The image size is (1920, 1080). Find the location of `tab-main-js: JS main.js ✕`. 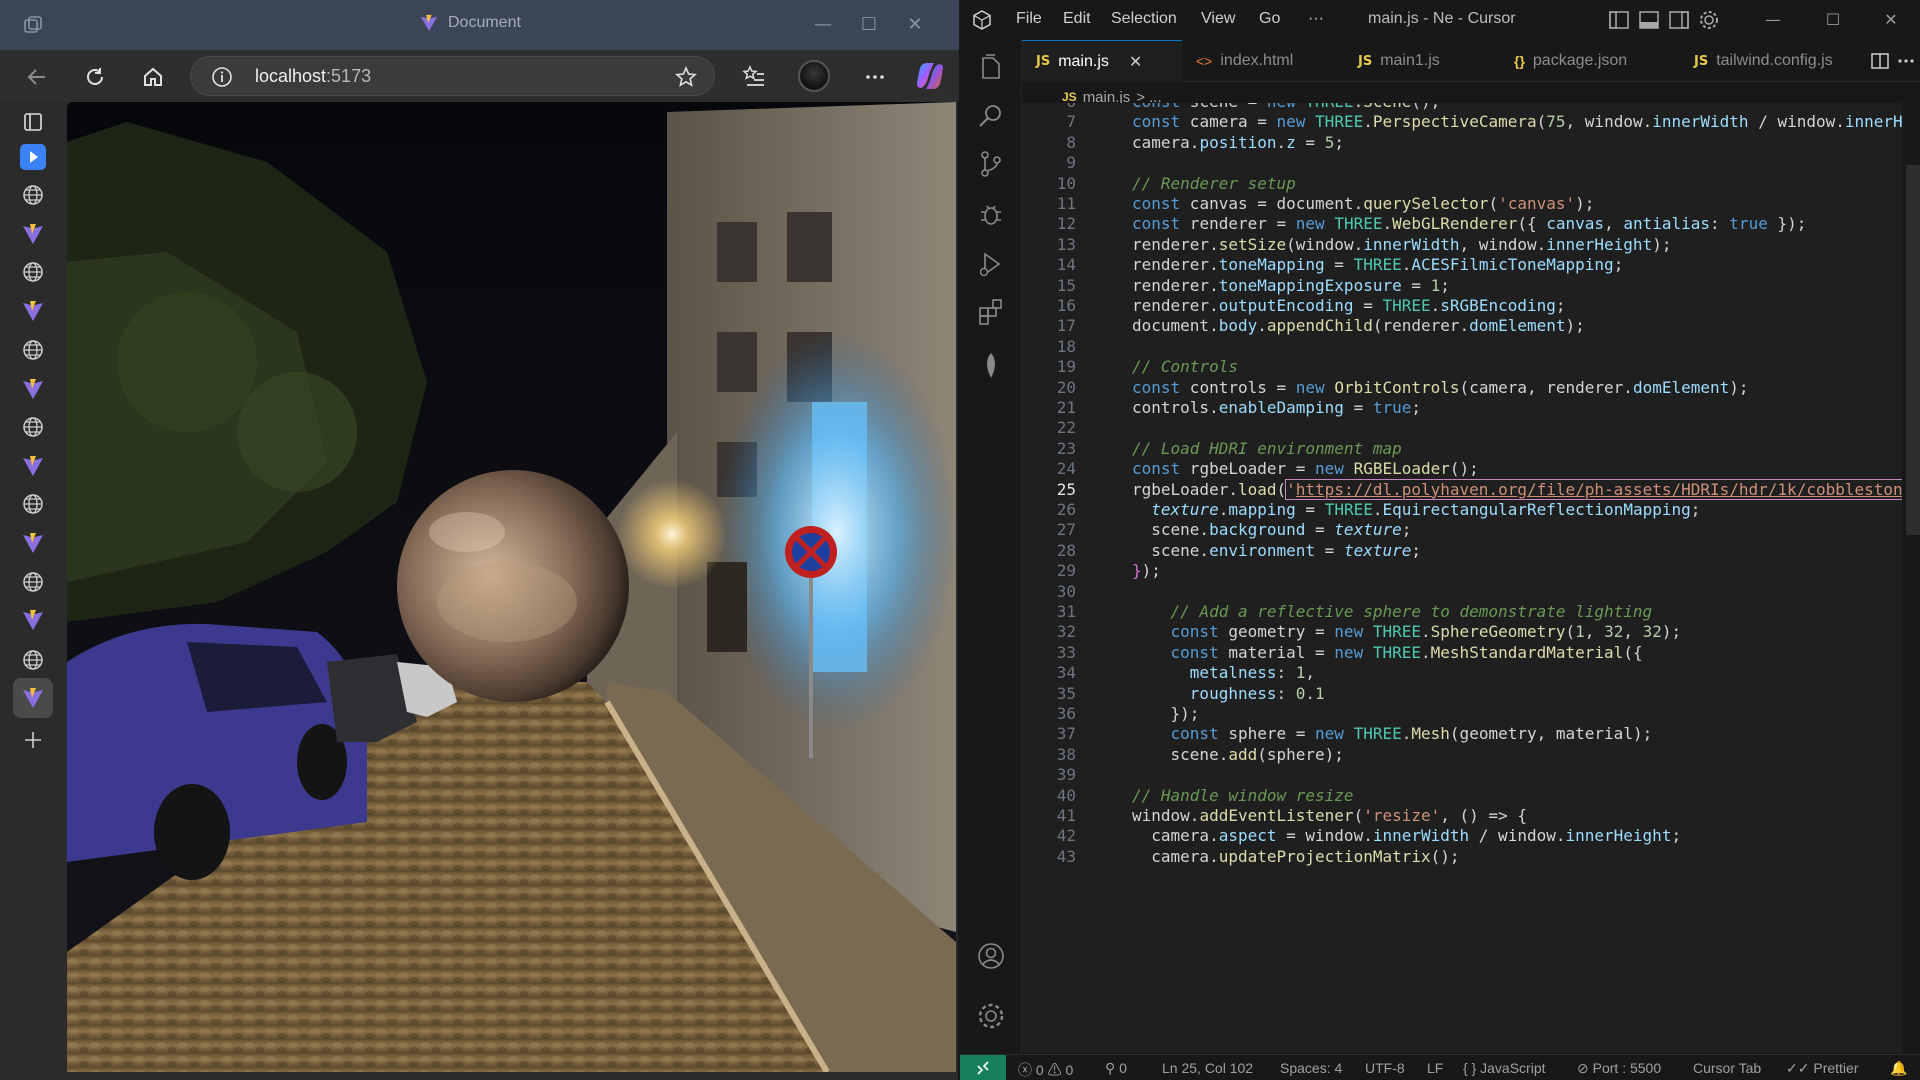

tab-main-js: JS main.js ✕ is located at coordinates (1102, 61).